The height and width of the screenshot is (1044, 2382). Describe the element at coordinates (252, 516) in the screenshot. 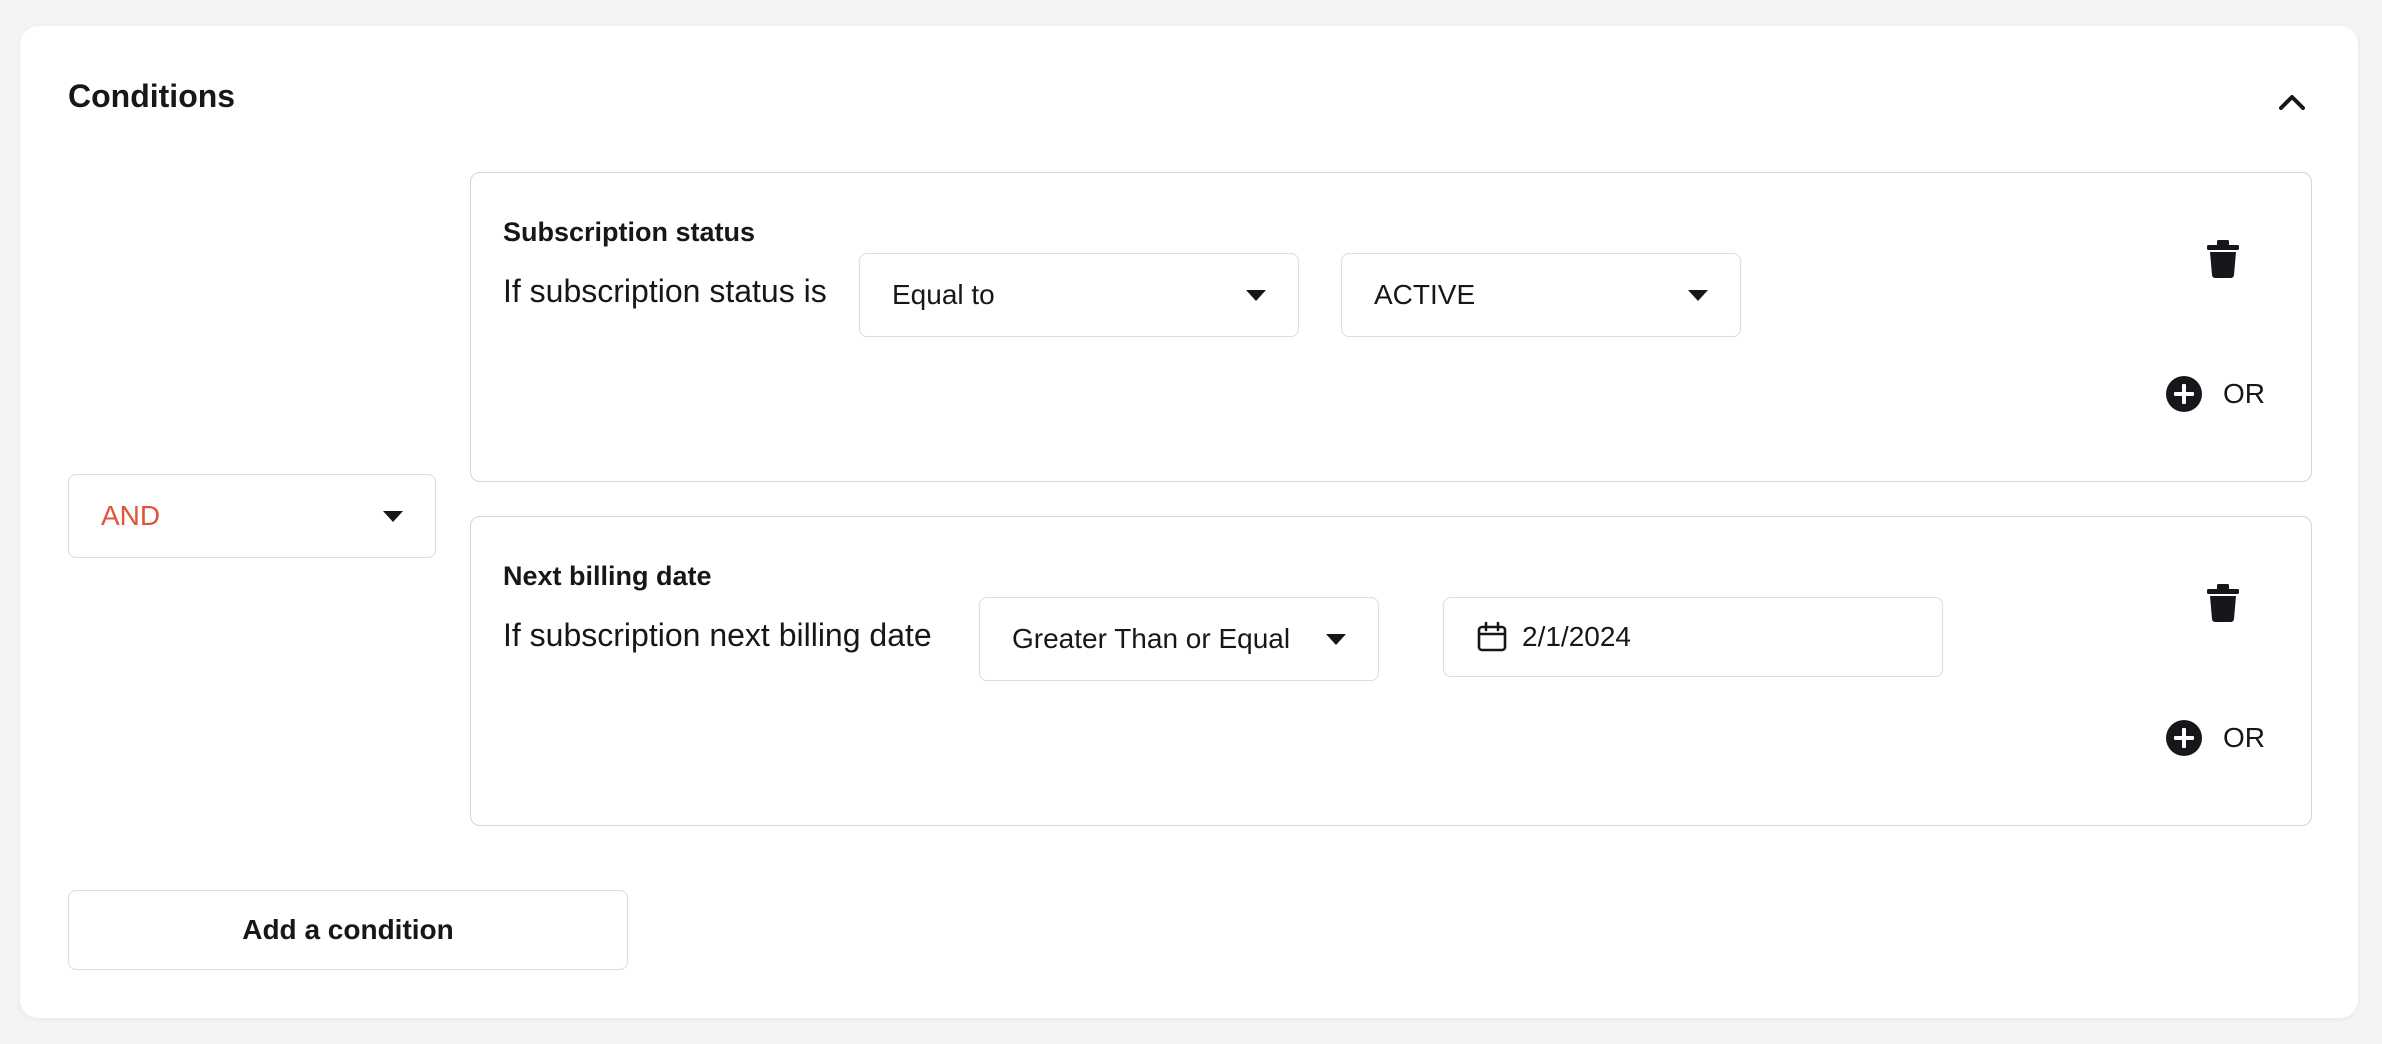

I see `logic-operator-select: AND` at that location.